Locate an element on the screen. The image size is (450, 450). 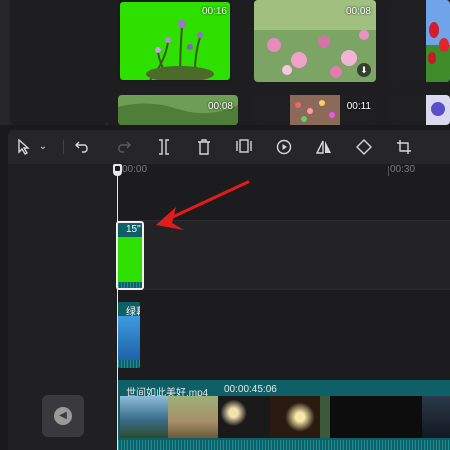
mirror-icon is located at coordinates (324, 147).